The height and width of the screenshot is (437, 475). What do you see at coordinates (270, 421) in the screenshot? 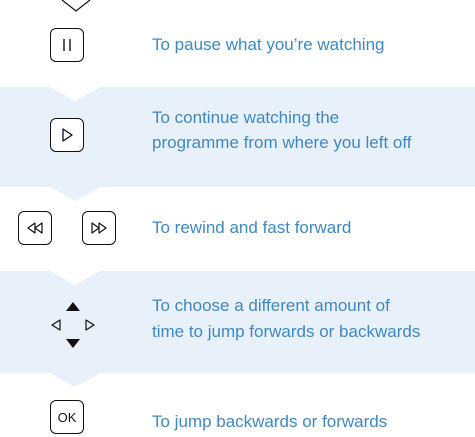
I see `jump-description: To jump backwards or forwards` at bounding box center [270, 421].